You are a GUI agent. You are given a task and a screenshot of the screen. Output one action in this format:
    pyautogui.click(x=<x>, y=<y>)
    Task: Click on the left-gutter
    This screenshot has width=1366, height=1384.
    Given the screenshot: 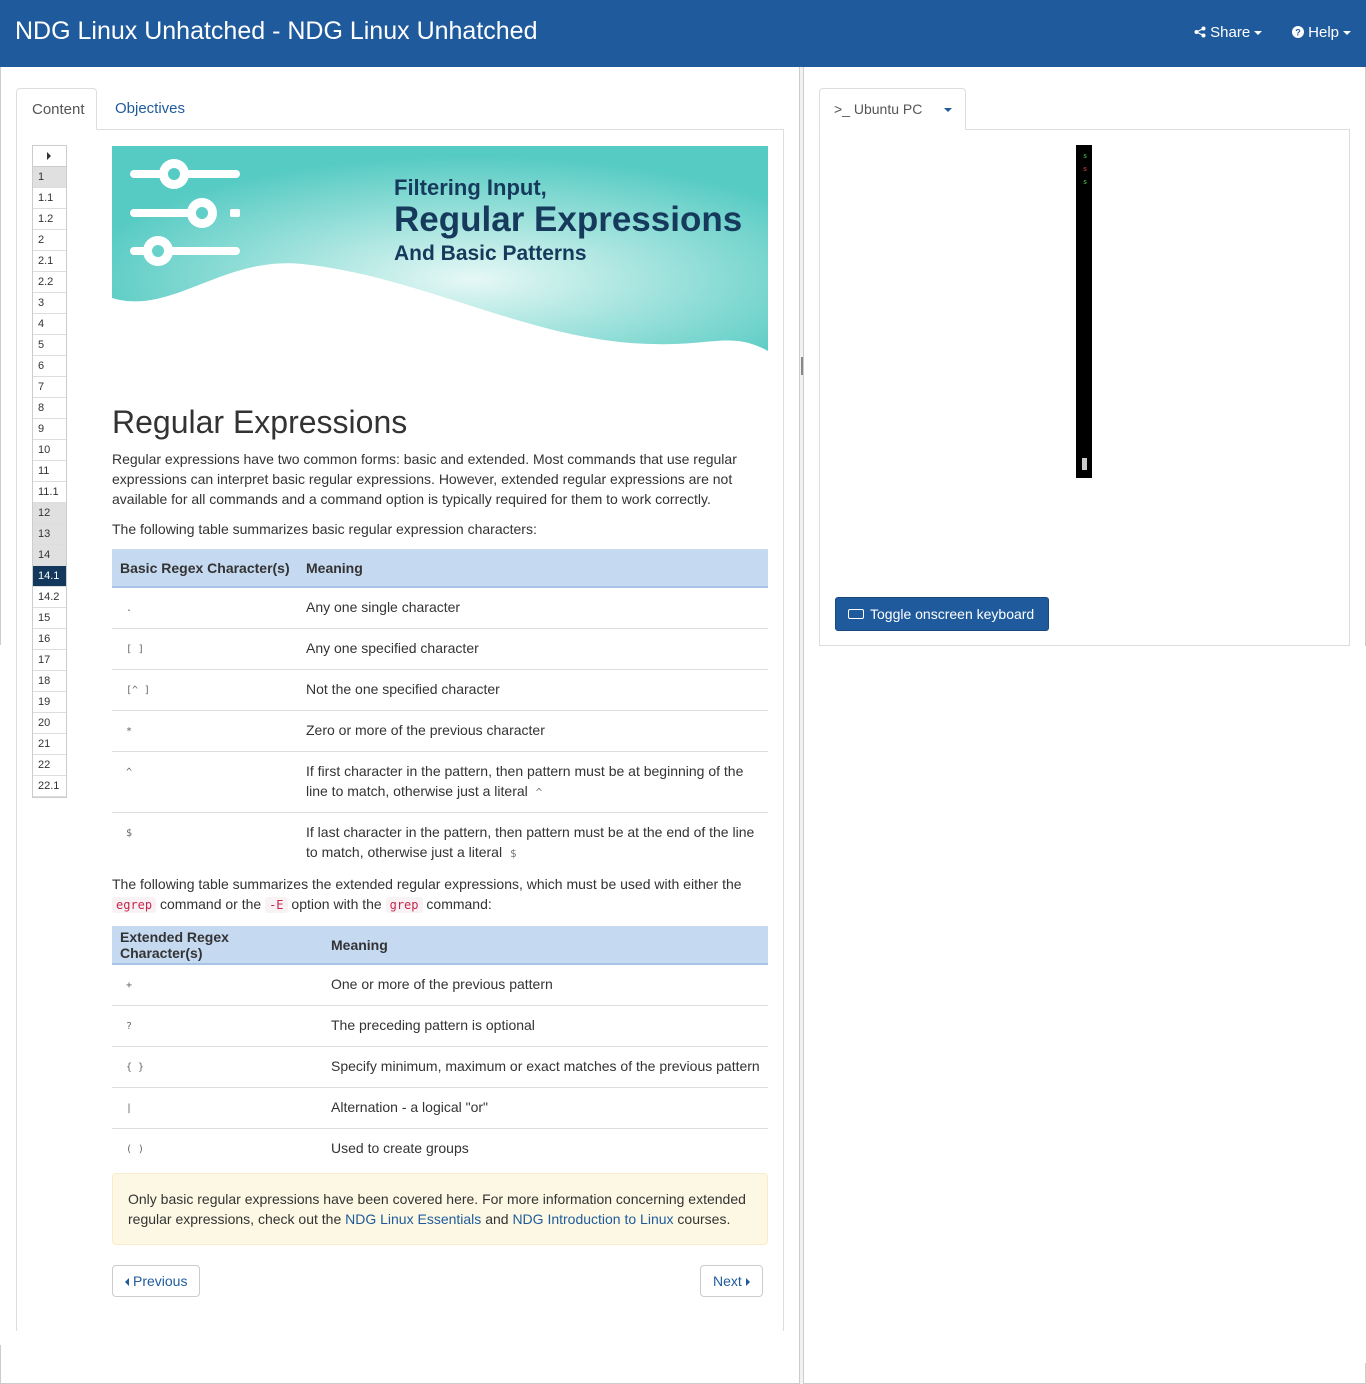 What is the action you would take?
    pyautogui.click(x=8, y=995)
    